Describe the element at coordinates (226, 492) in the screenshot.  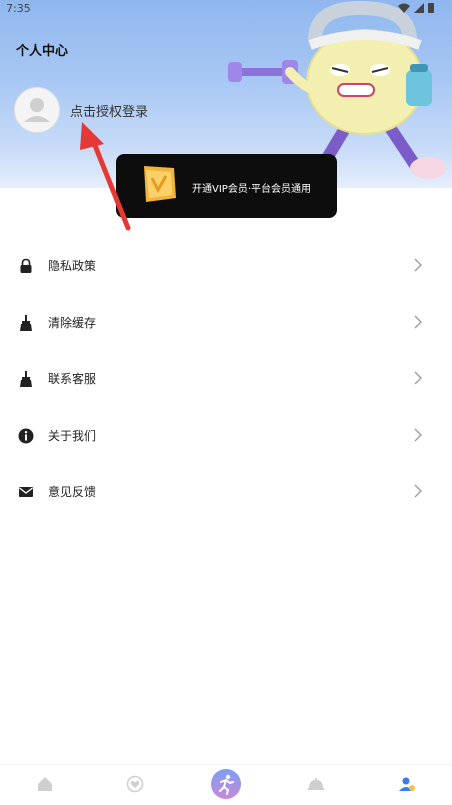
I see `menu-item-feedback: 意见反馈` at that location.